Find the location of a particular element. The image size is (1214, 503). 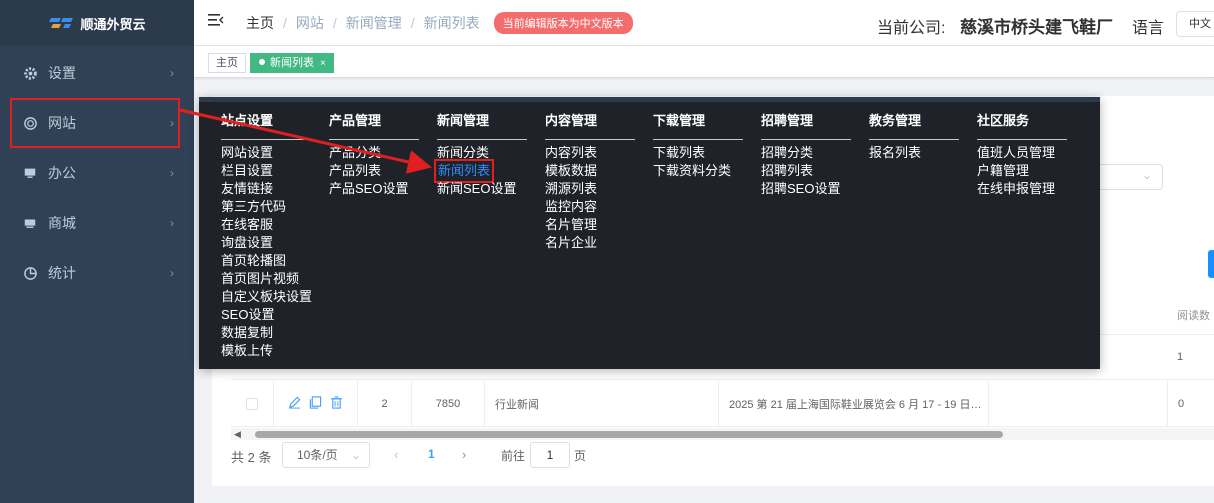

version-badge: 当前编辑版本为中文版本 is located at coordinates (563, 22).